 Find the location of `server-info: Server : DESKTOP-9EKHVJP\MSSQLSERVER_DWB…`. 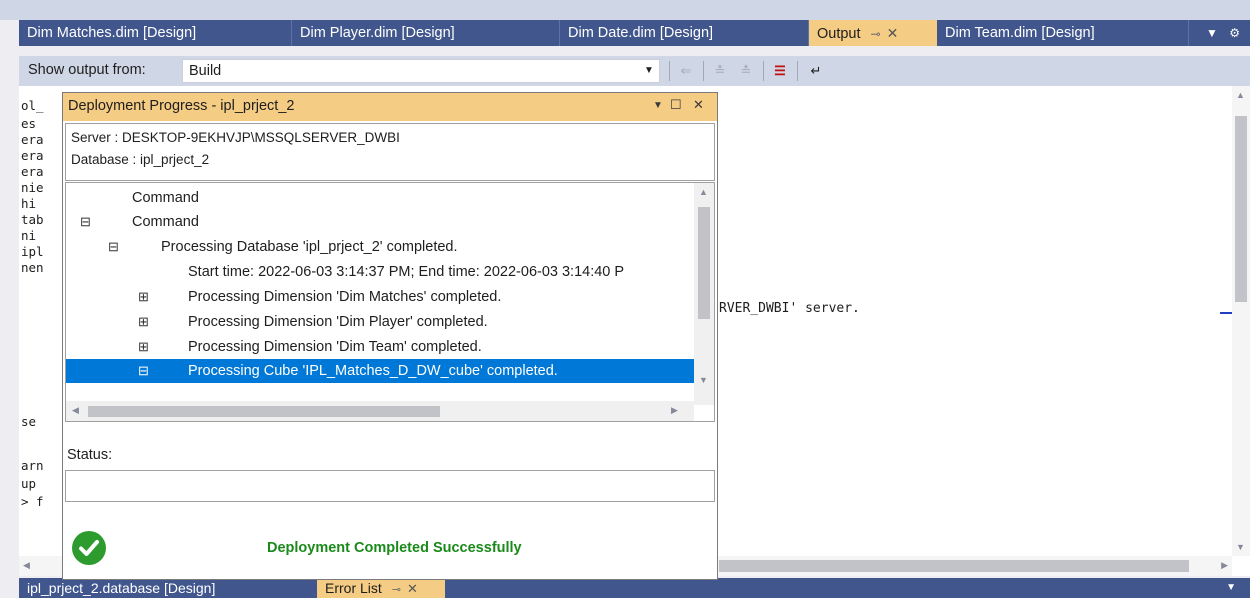

server-info: Server : DESKTOP-9EKHVJP\MSSQLSERVER_DWB… is located at coordinates (235, 137).